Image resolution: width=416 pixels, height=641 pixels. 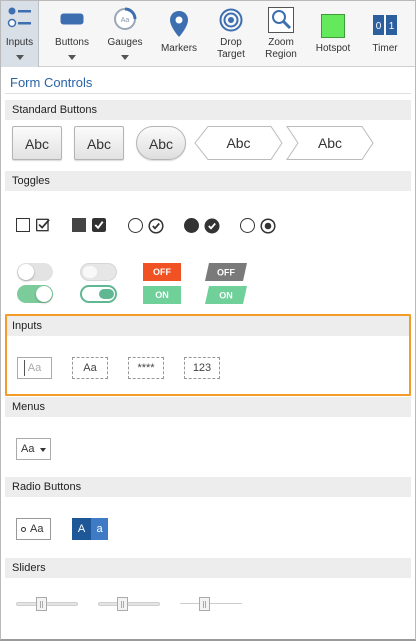 I want to click on gauge-icon: Aa, so click(x=125, y=18).